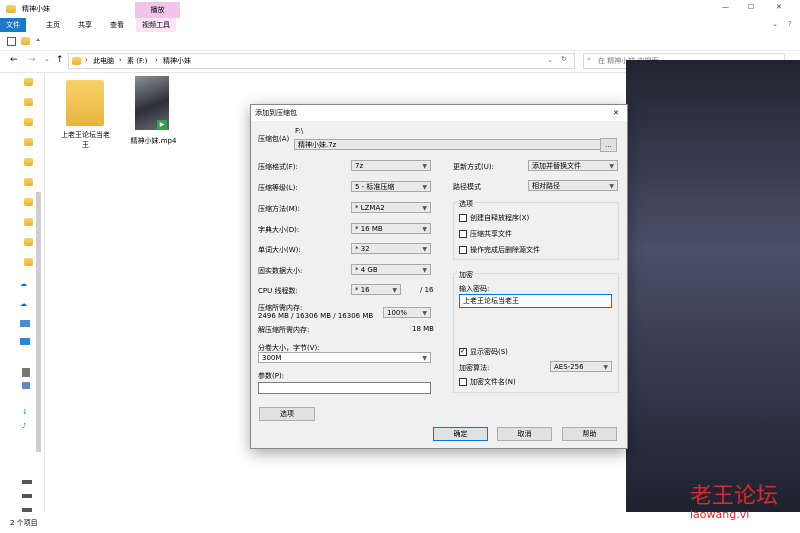 Image resolution: width=800 pixels, height=533 pixels. I want to click on close-button: ✕, so click(779, 7).